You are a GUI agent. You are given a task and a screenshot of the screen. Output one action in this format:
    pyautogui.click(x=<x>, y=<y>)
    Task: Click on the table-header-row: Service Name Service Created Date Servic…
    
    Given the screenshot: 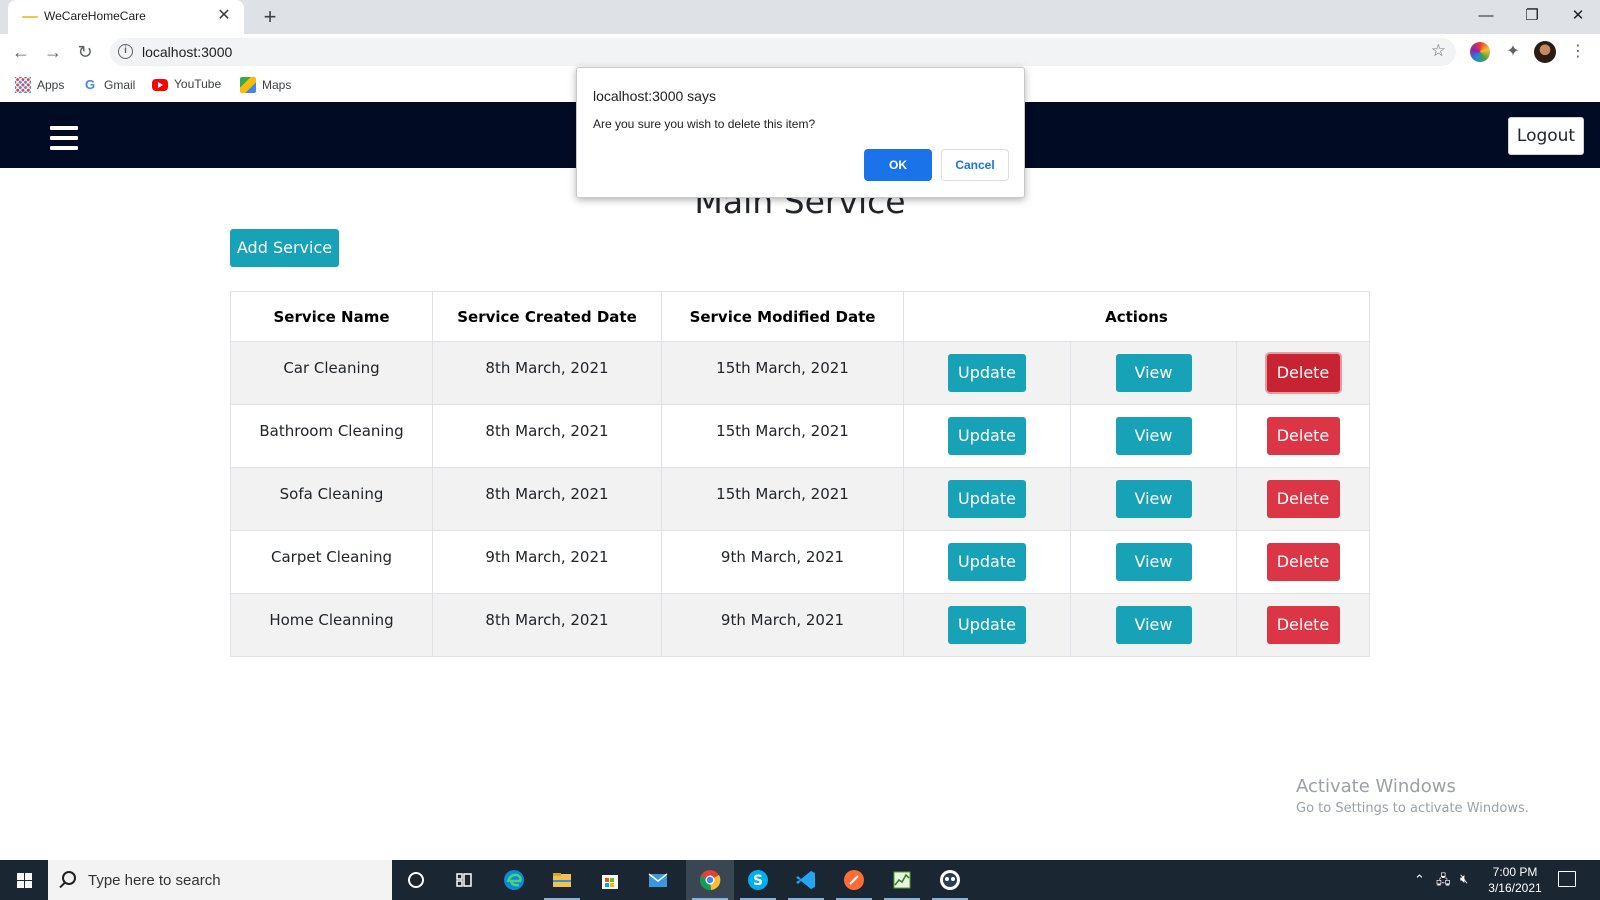 What is the action you would take?
    pyautogui.click(x=800, y=316)
    